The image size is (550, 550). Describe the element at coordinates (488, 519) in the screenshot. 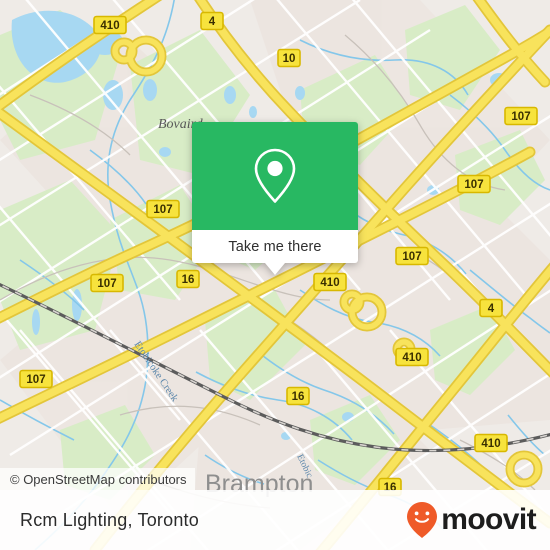

I see `moovit-wordmark: moovit` at that location.